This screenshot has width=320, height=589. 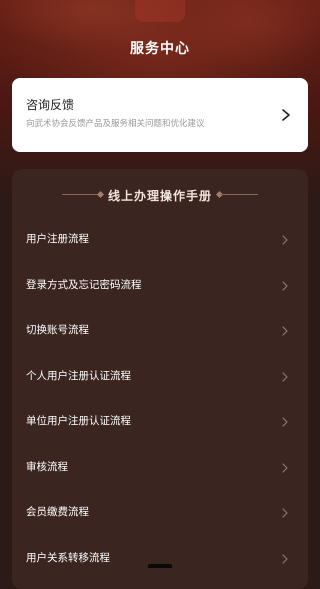 What do you see at coordinates (47, 466) in the screenshot?
I see `manual-item-label: 审核流程` at bounding box center [47, 466].